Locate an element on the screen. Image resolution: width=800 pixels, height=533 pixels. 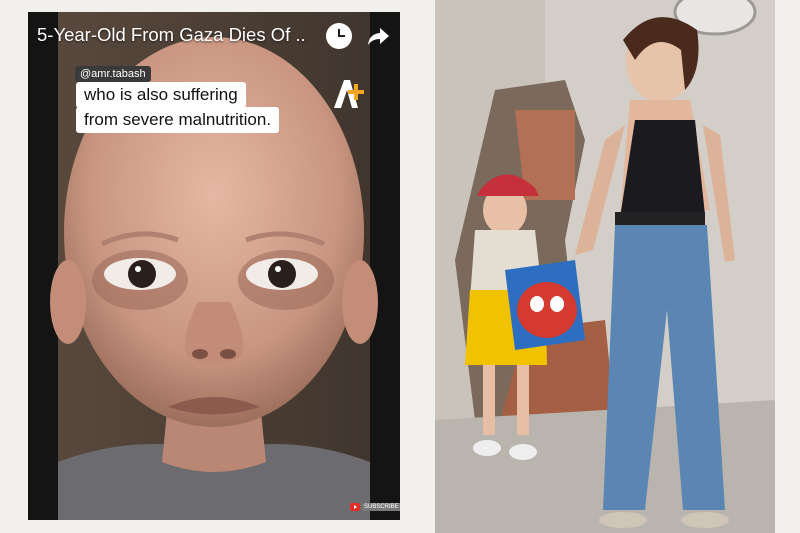
caption-line-2: from severe malnutrition. is located at coordinates (178, 120).